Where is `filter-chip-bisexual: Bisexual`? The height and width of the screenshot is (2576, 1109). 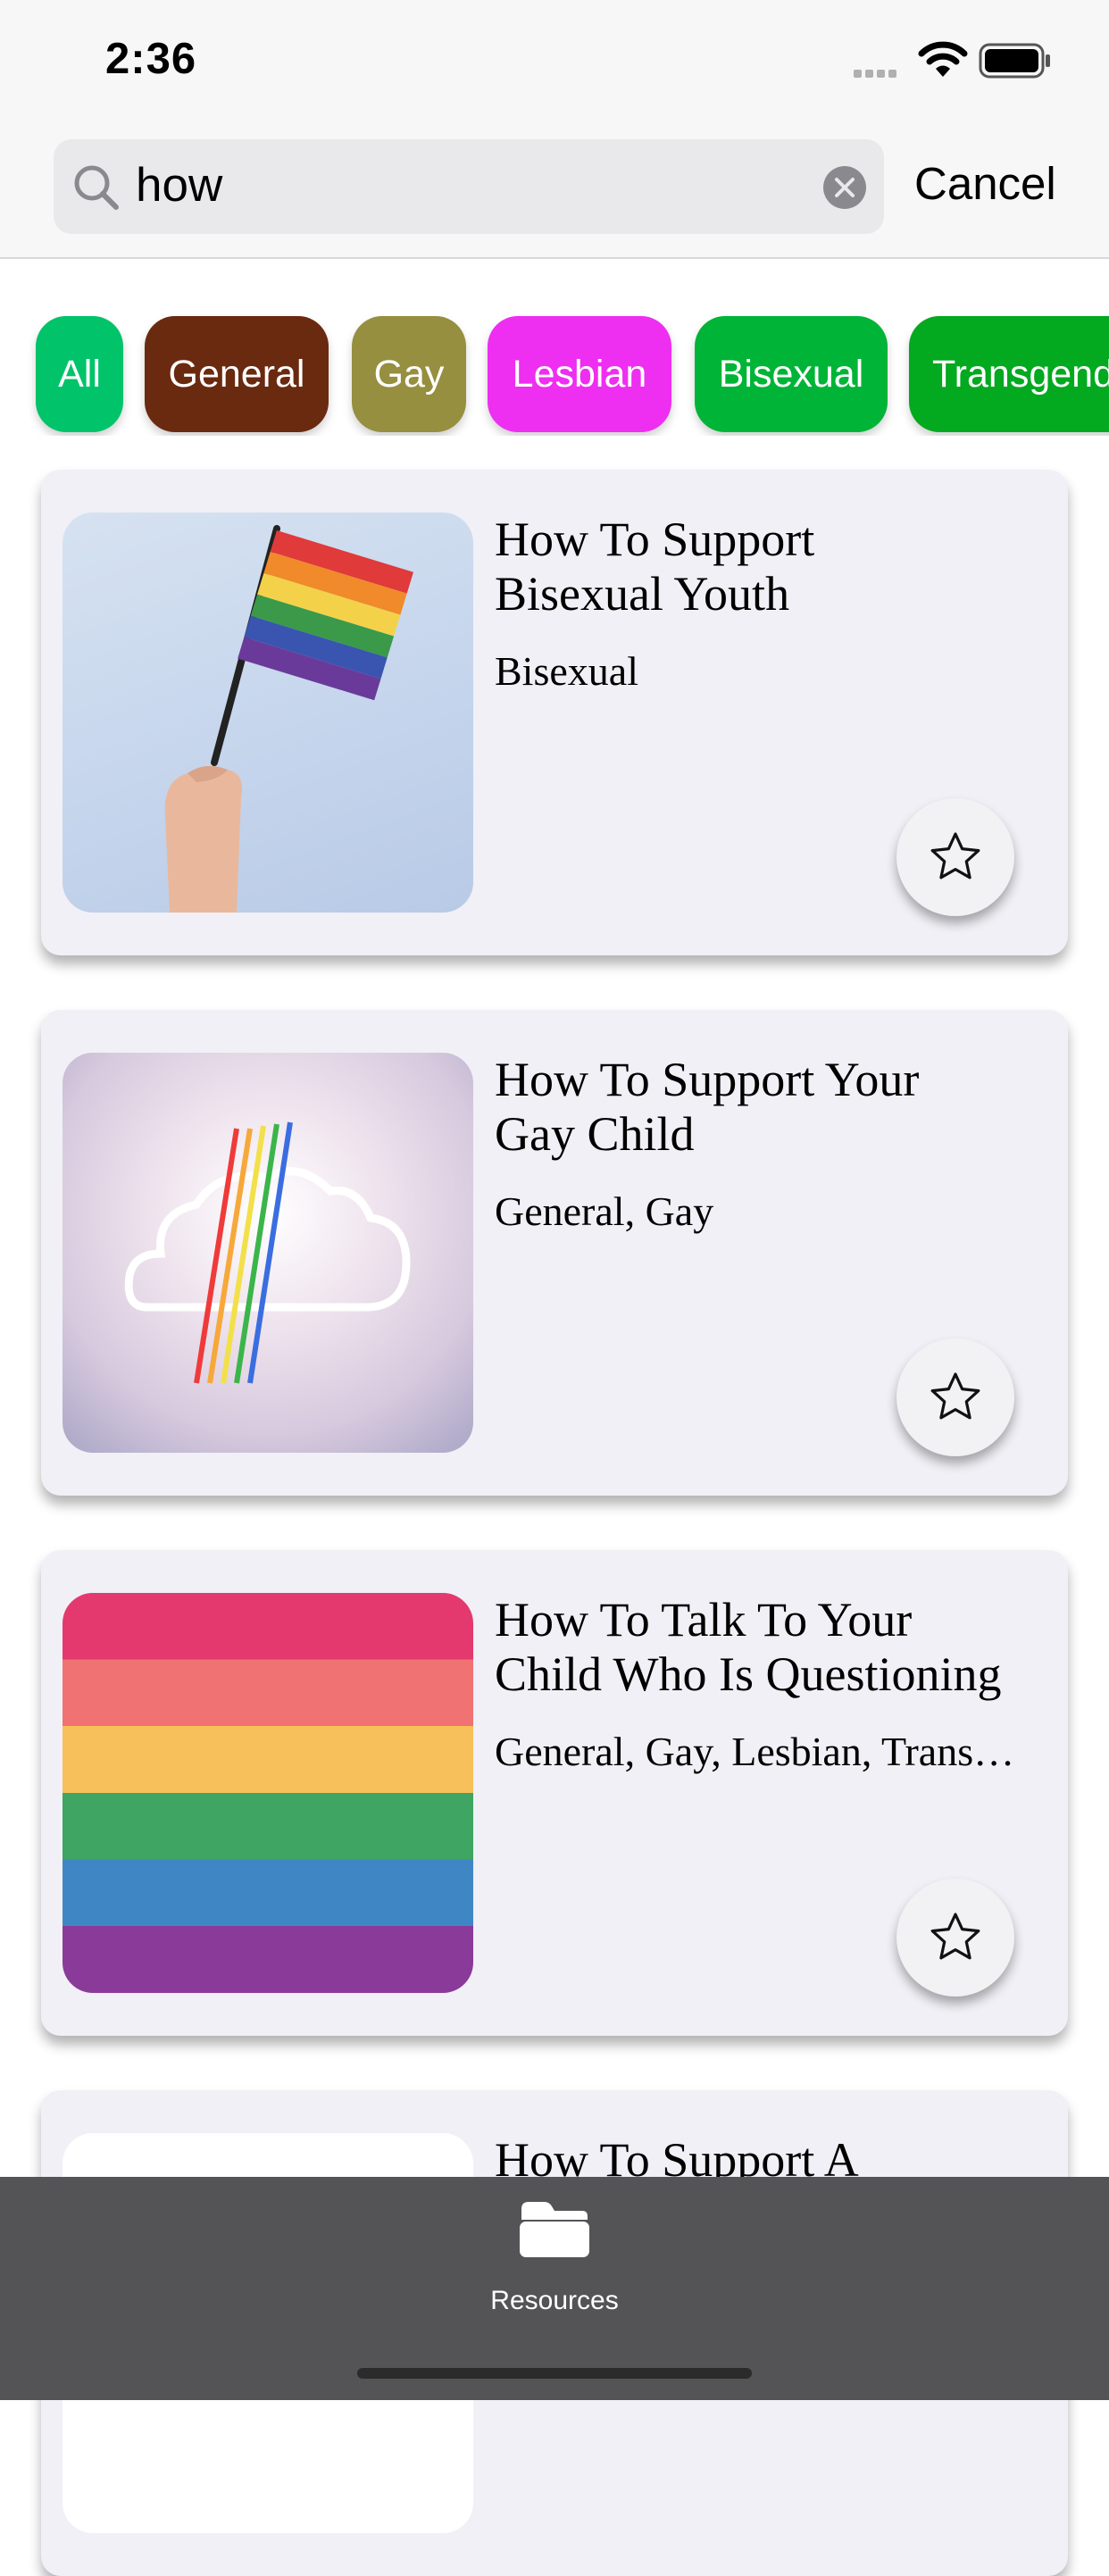 filter-chip-bisexual: Bisexual is located at coordinates (791, 374).